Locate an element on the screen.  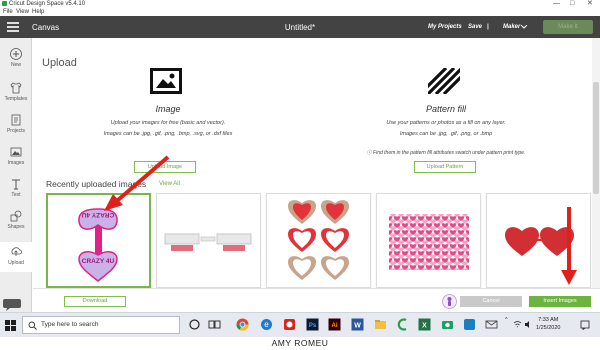
shapes-icon is located at coordinates (16, 216).